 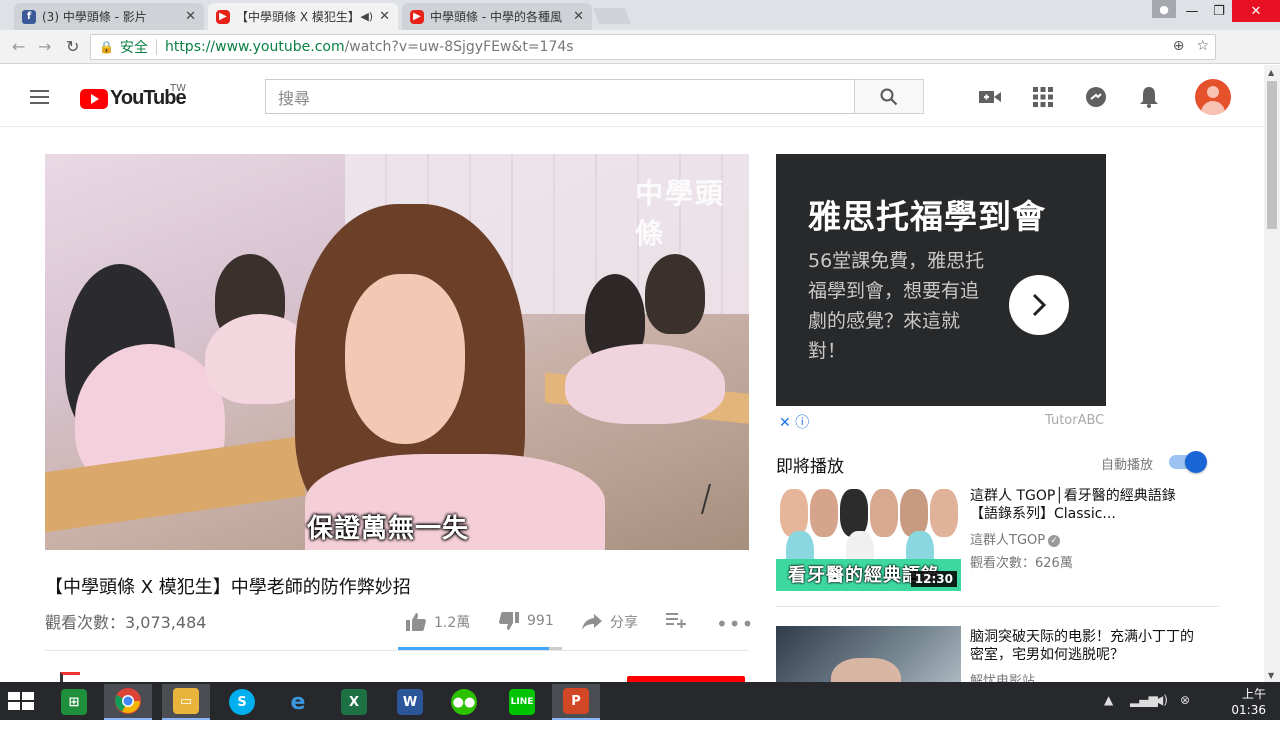 What do you see at coordinates (1179, 46) in the screenshot?
I see `zoom-icon: ⊕` at bounding box center [1179, 46].